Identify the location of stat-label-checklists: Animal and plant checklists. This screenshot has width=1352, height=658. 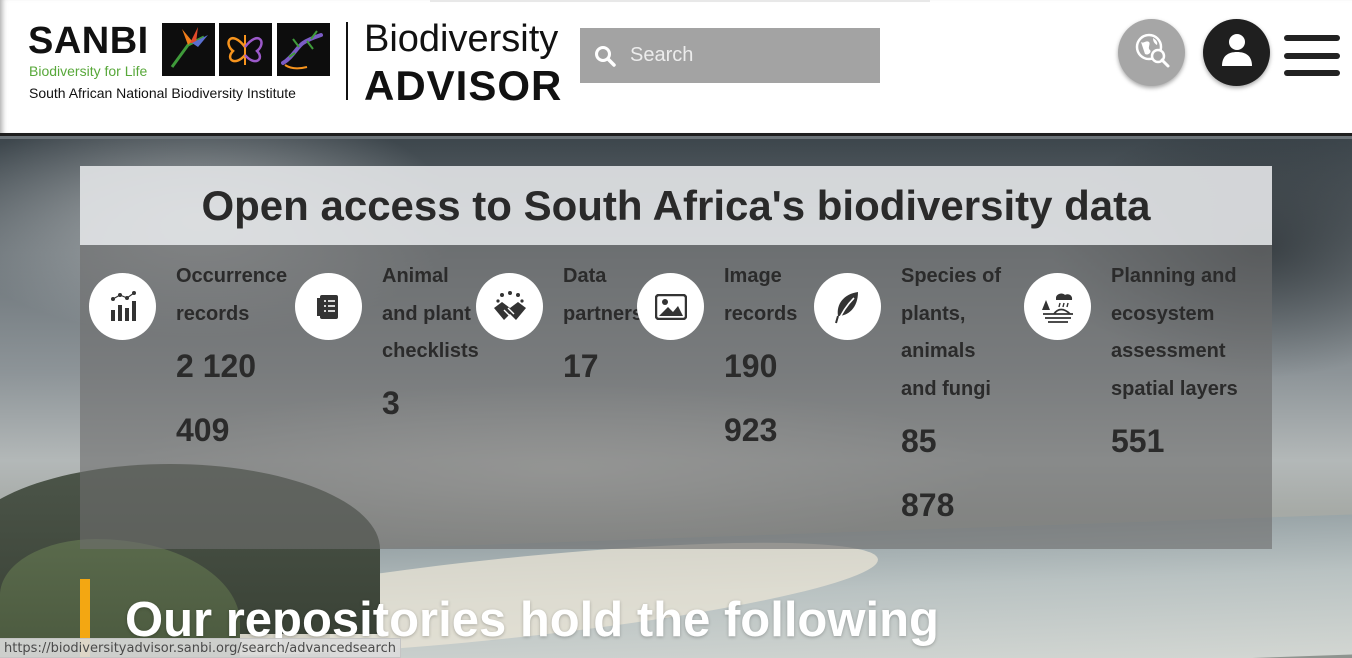
(430, 313).